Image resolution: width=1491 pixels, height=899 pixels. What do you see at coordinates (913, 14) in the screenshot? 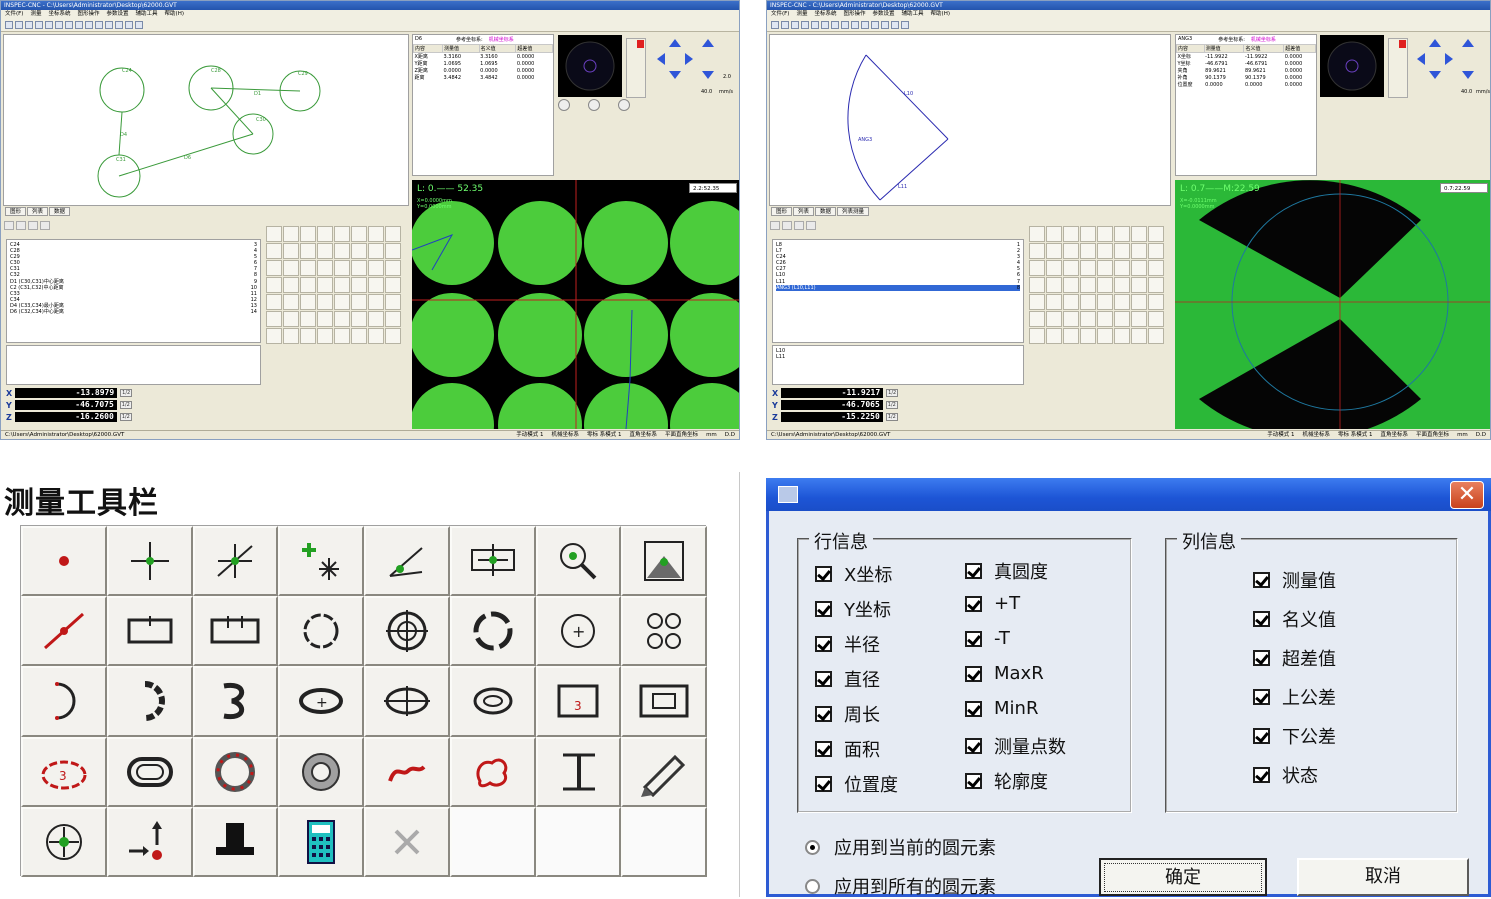
I see `menu-tools: 辅助工具` at bounding box center [913, 14].